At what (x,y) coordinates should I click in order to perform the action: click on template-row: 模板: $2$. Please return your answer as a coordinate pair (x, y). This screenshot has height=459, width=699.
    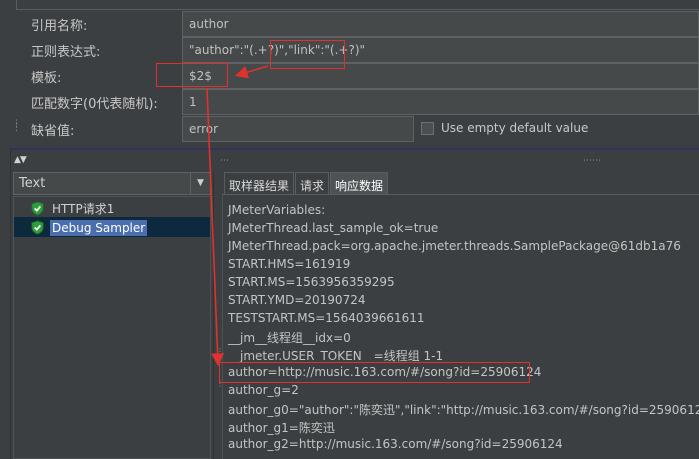
    Looking at the image, I should click on (349, 76).